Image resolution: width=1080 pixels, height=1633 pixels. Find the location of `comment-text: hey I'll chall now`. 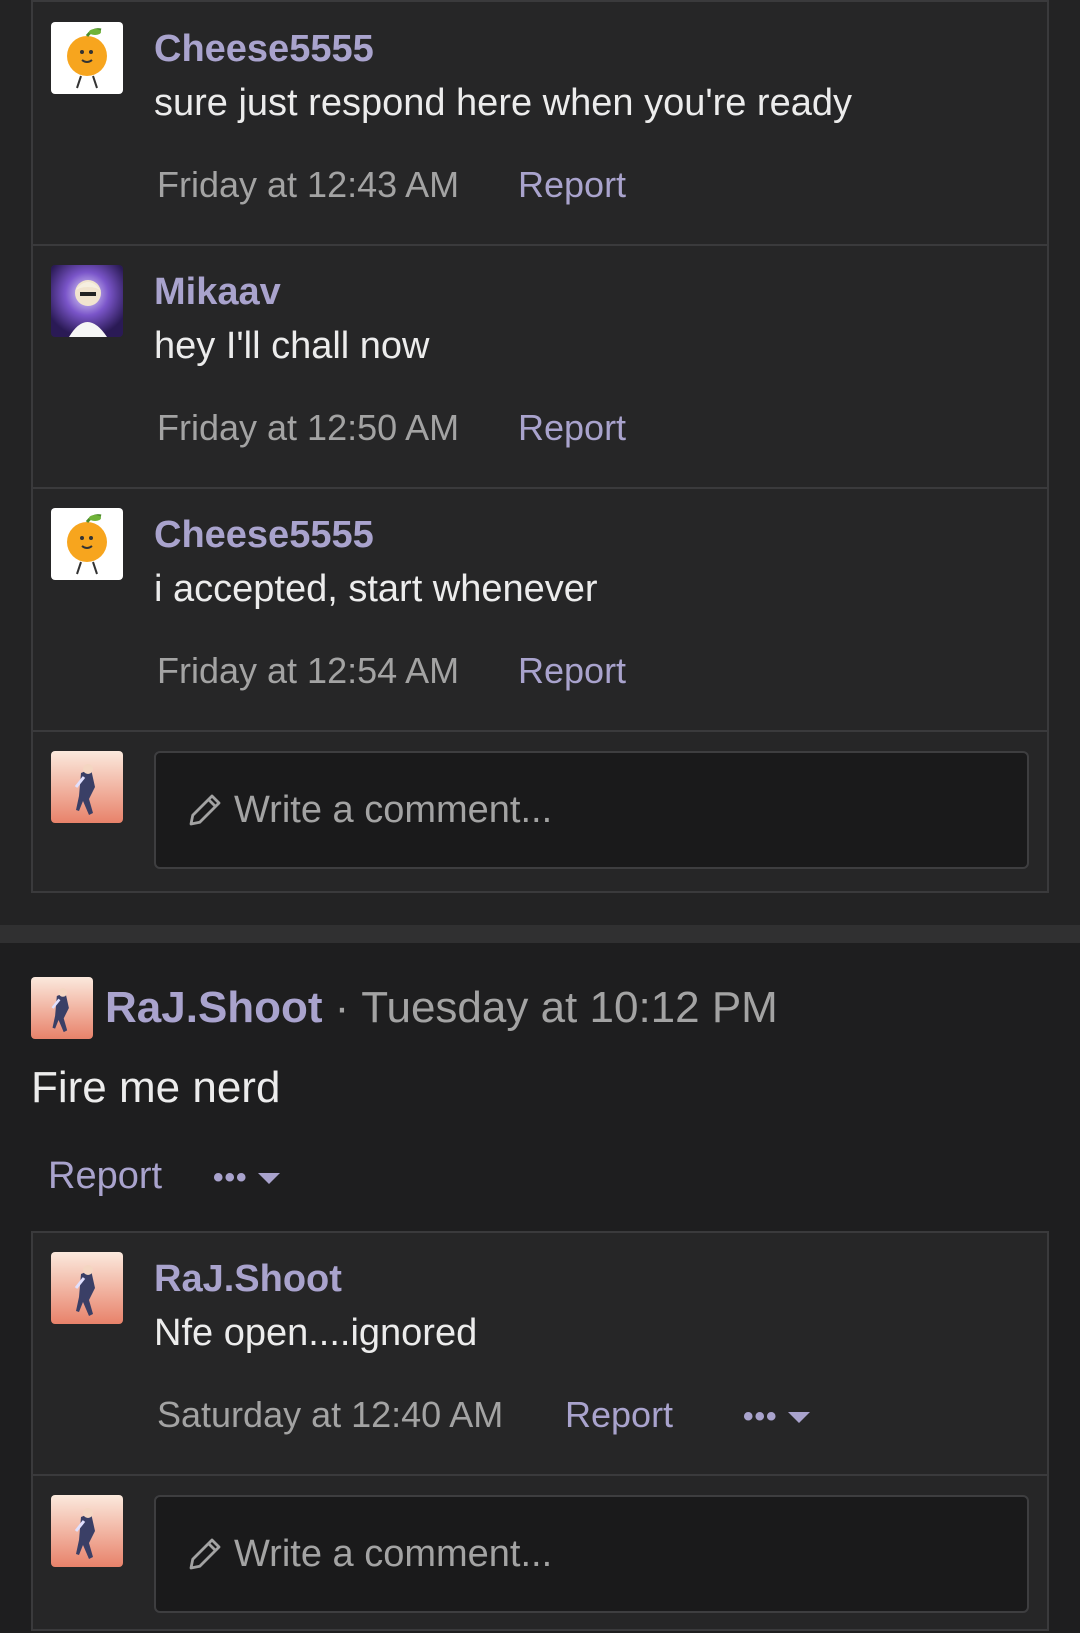

comment-text: hey I'll chall now is located at coordinates (292, 346).